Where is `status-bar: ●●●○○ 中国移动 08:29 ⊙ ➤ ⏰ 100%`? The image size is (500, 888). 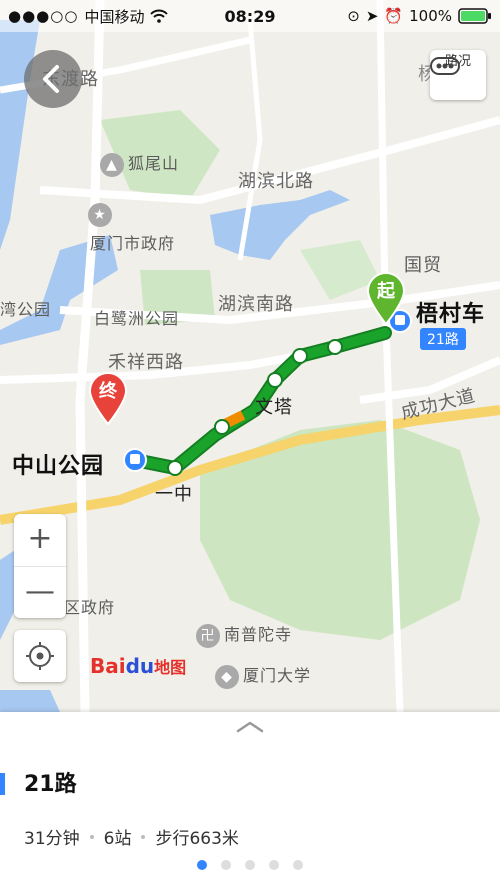 status-bar: ●●●○○ 中国移动 08:29 ⊙ ➤ ⏰ 100% is located at coordinates (250, 16).